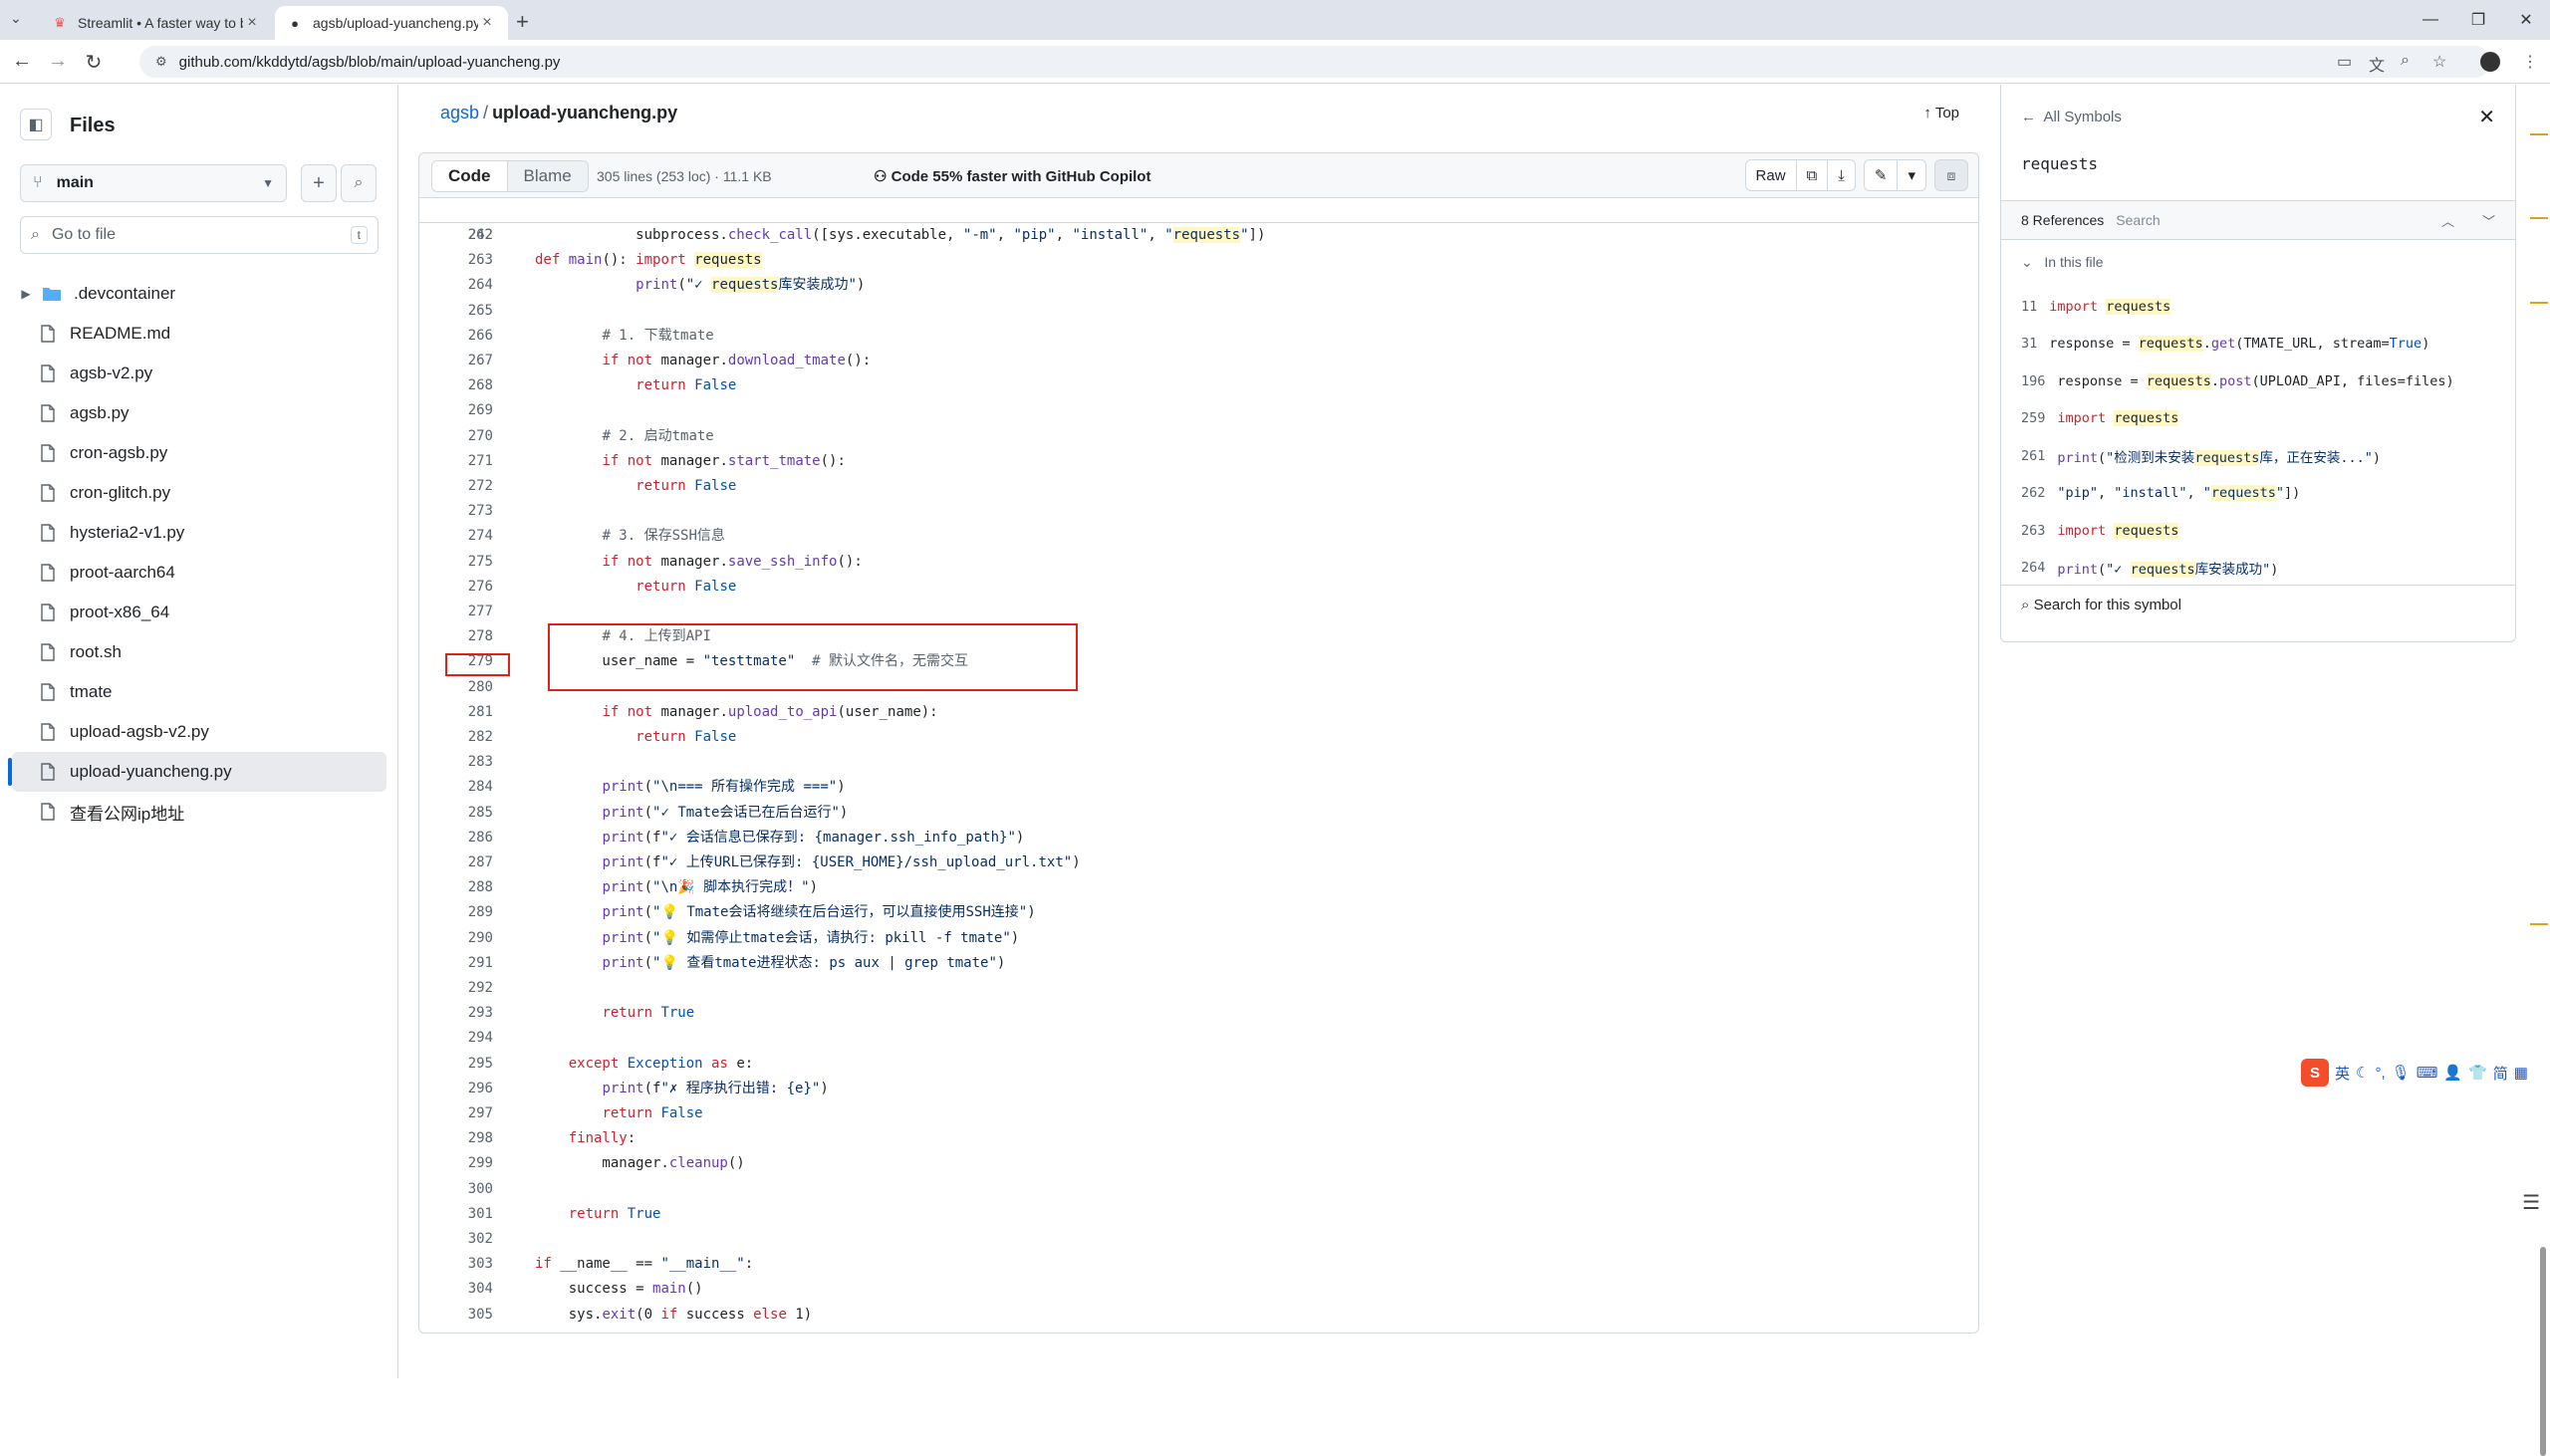  Describe the element at coordinates (2500, 1073) in the screenshot. I see `ime-mode: 简` at that location.